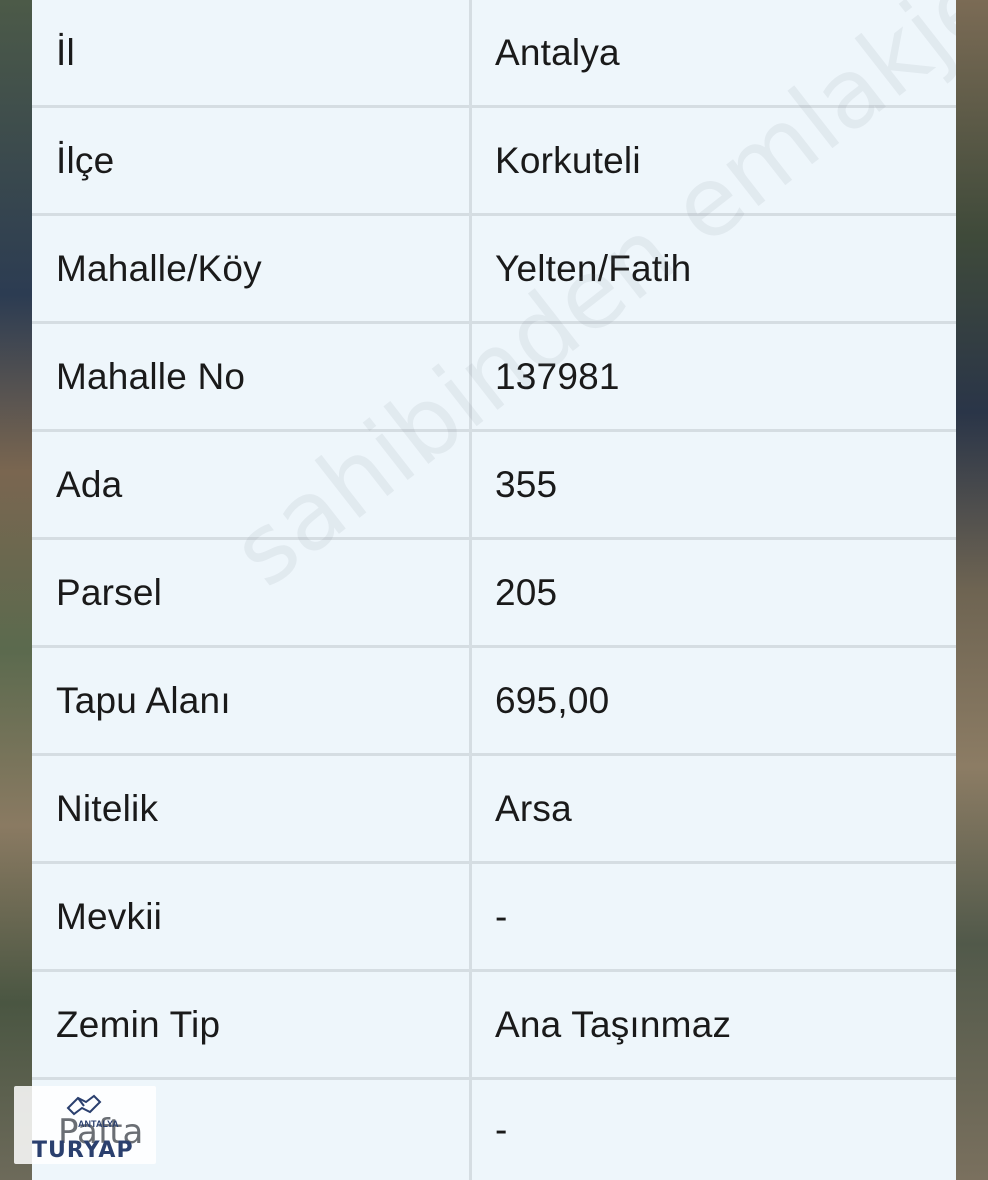 The height and width of the screenshot is (1180, 988). What do you see at coordinates (714, 376) in the screenshot?
I see `row-value: 137981` at bounding box center [714, 376].